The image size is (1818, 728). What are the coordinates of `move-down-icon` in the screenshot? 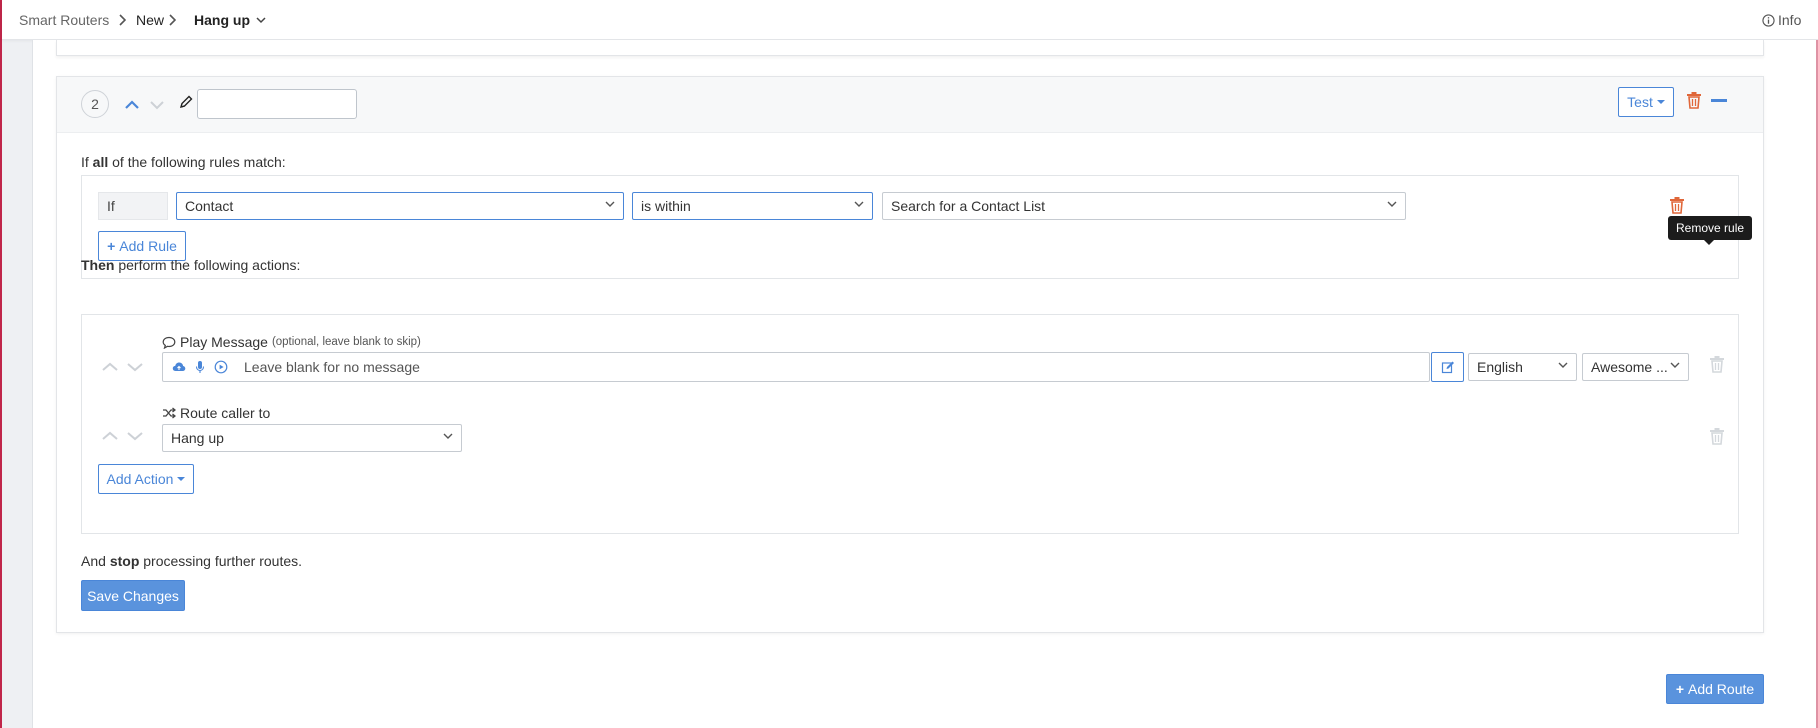 It's located at (157, 105).